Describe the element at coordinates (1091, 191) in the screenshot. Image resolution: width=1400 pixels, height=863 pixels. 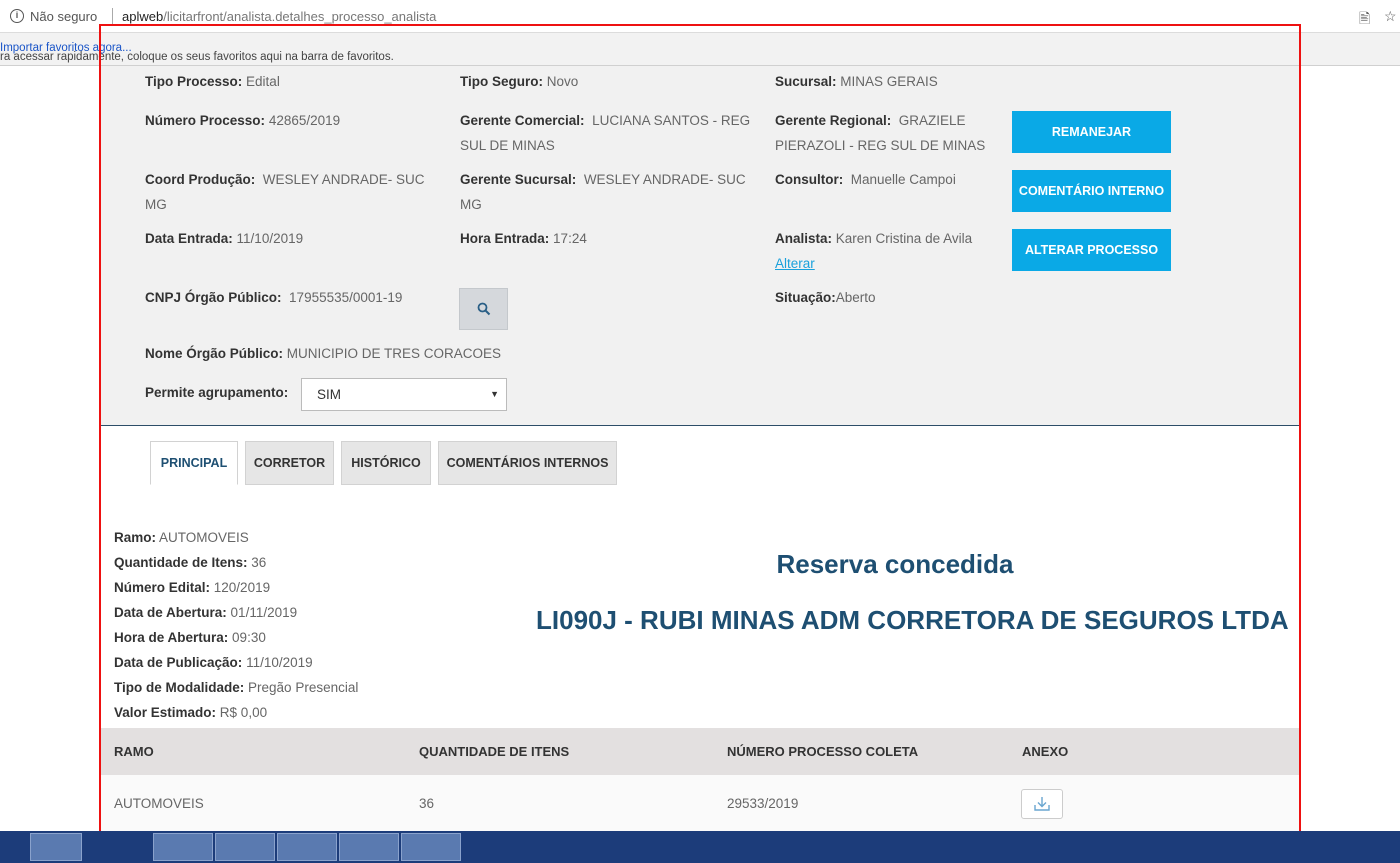
I see `comentario-interno-button: COMENTÁRIO INTERNO` at that location.